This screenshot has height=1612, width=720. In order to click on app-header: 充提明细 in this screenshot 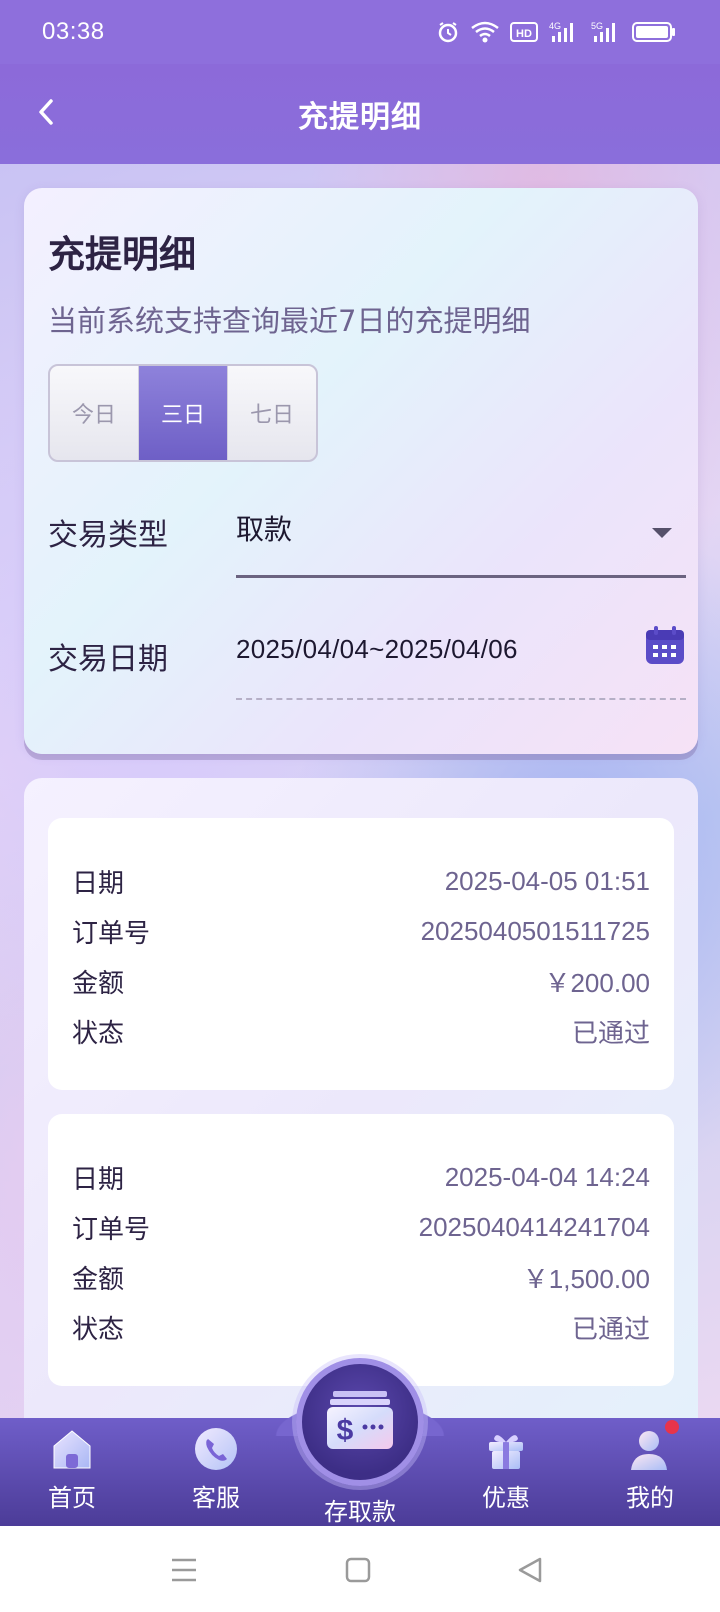, I will do `click(360, 114)`.